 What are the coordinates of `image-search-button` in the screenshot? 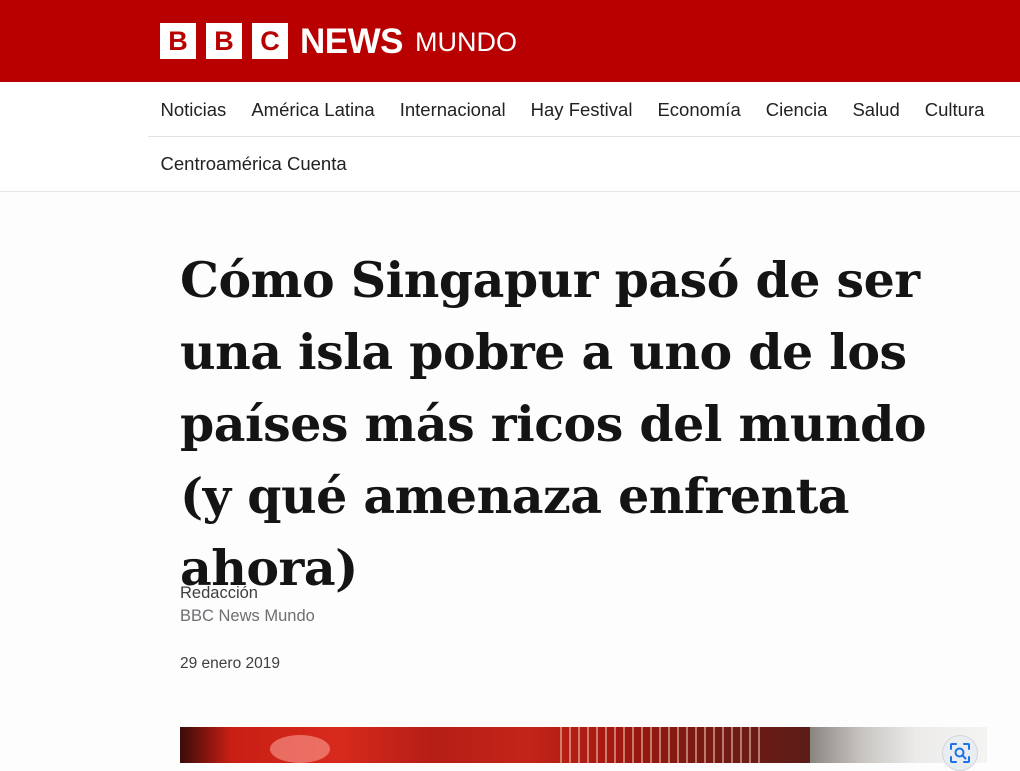 It's located at (960, 753).